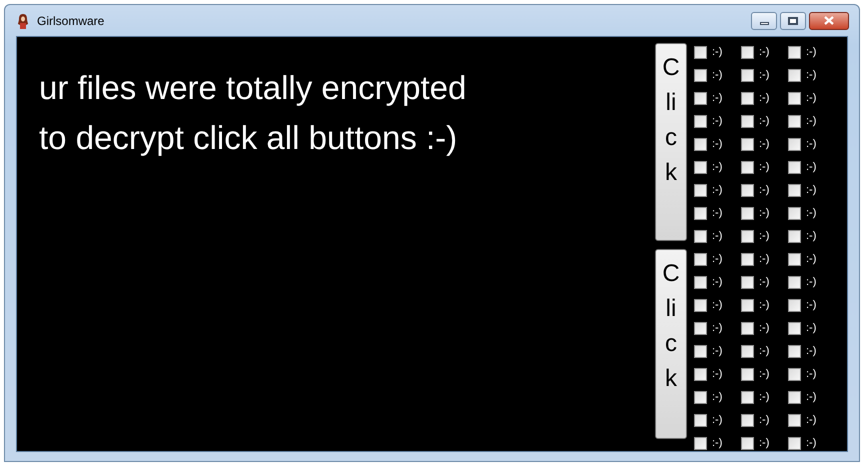 This screenshot has height=469, width=864. What do you see at coordinates (764, 21) in the screenshot?
I see `minimize-button` at bounding box center [764, 21].